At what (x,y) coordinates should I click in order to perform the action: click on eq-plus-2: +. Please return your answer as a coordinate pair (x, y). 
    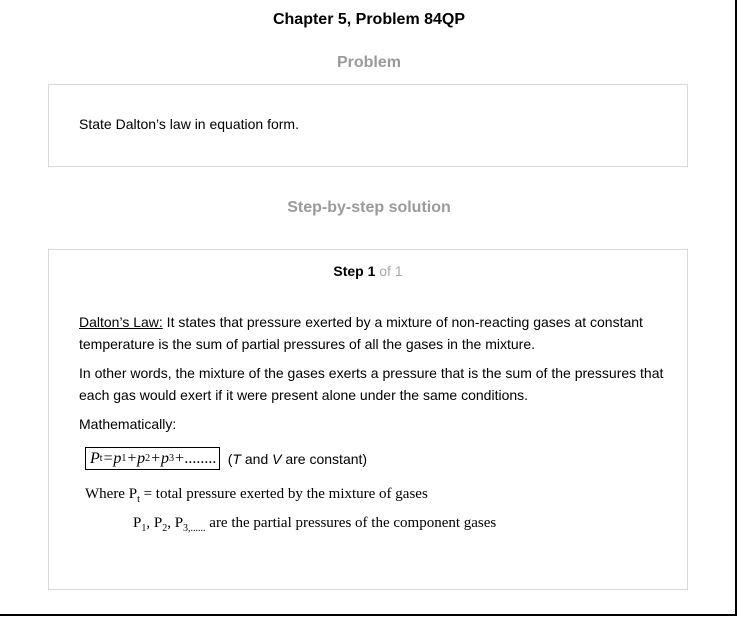
    Looking at the image, I should click on (155, 458).